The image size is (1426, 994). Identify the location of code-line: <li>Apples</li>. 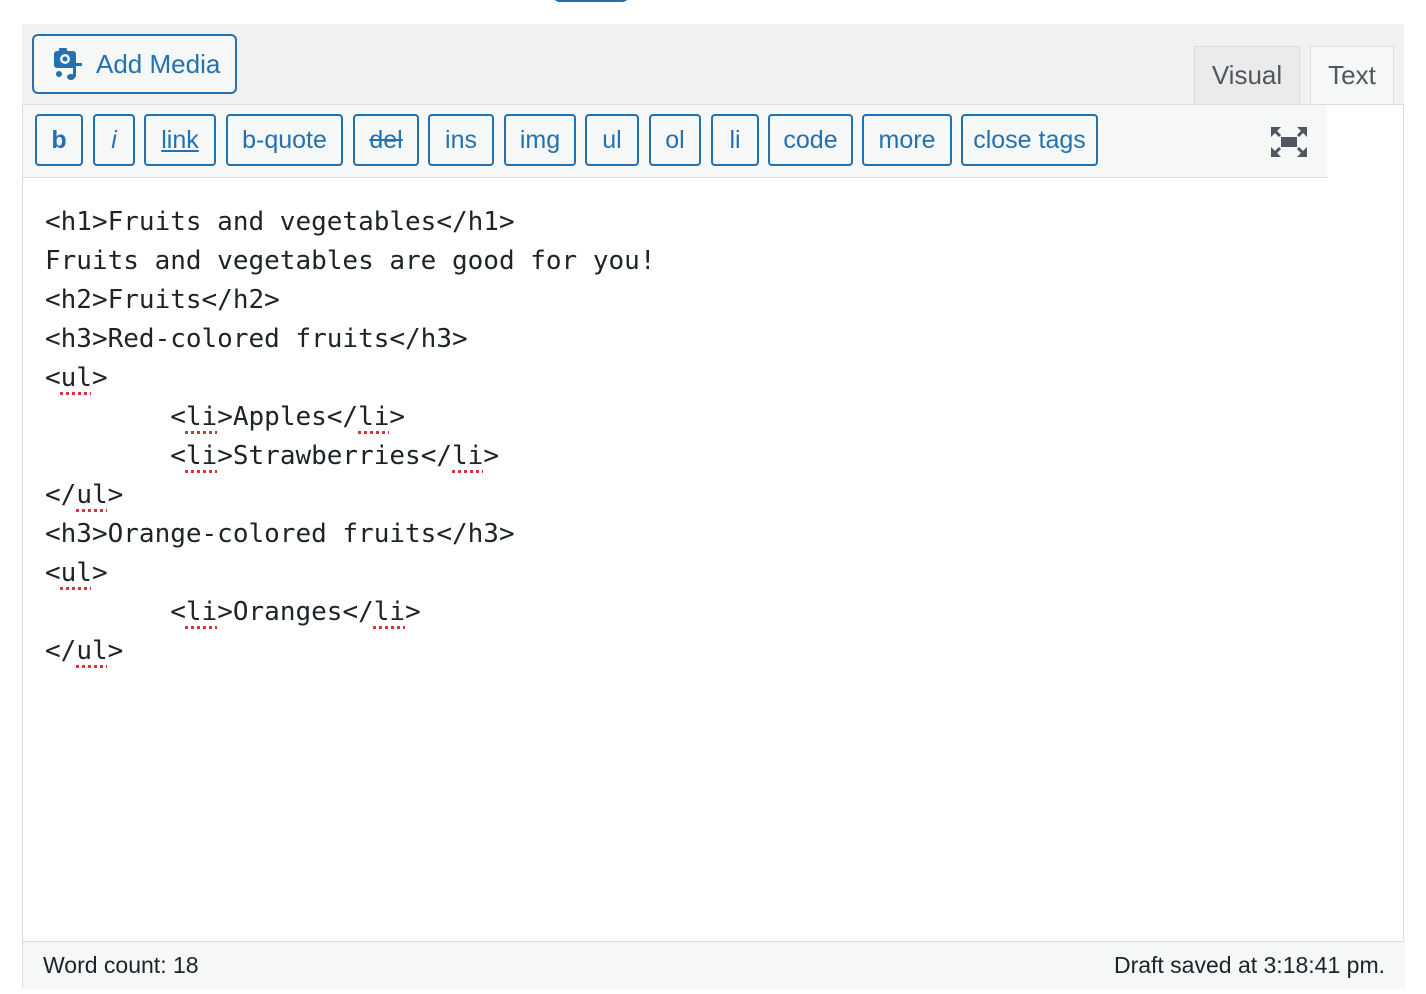
(288, 417).